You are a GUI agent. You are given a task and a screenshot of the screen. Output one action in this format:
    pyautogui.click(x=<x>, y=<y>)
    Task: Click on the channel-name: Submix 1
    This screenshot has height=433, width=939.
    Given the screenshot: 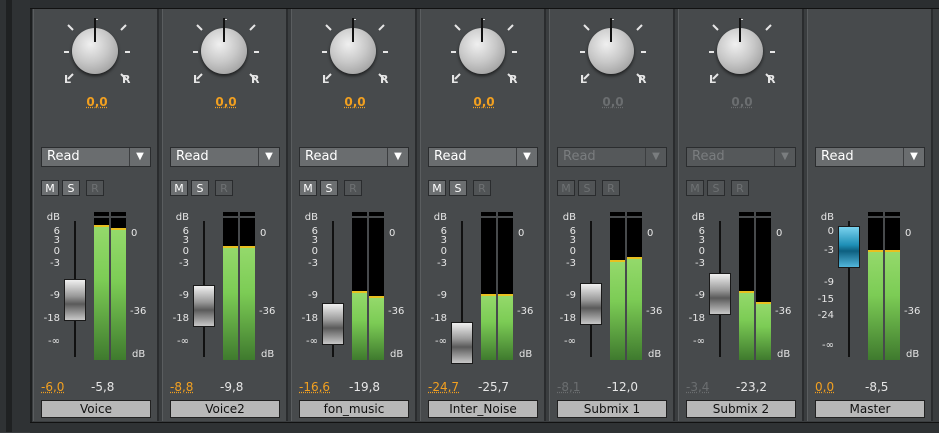 What is the action you would take?
    pyautogui.click(x=612, y=409)
    